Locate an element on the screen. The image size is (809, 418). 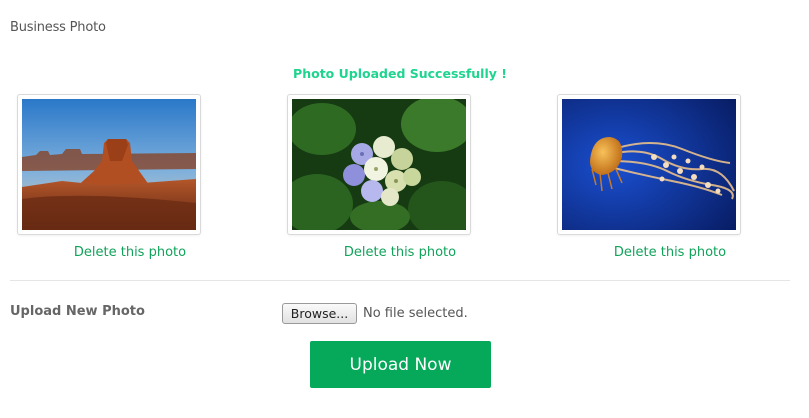
flower-photo is located at coordinates (379, 164).